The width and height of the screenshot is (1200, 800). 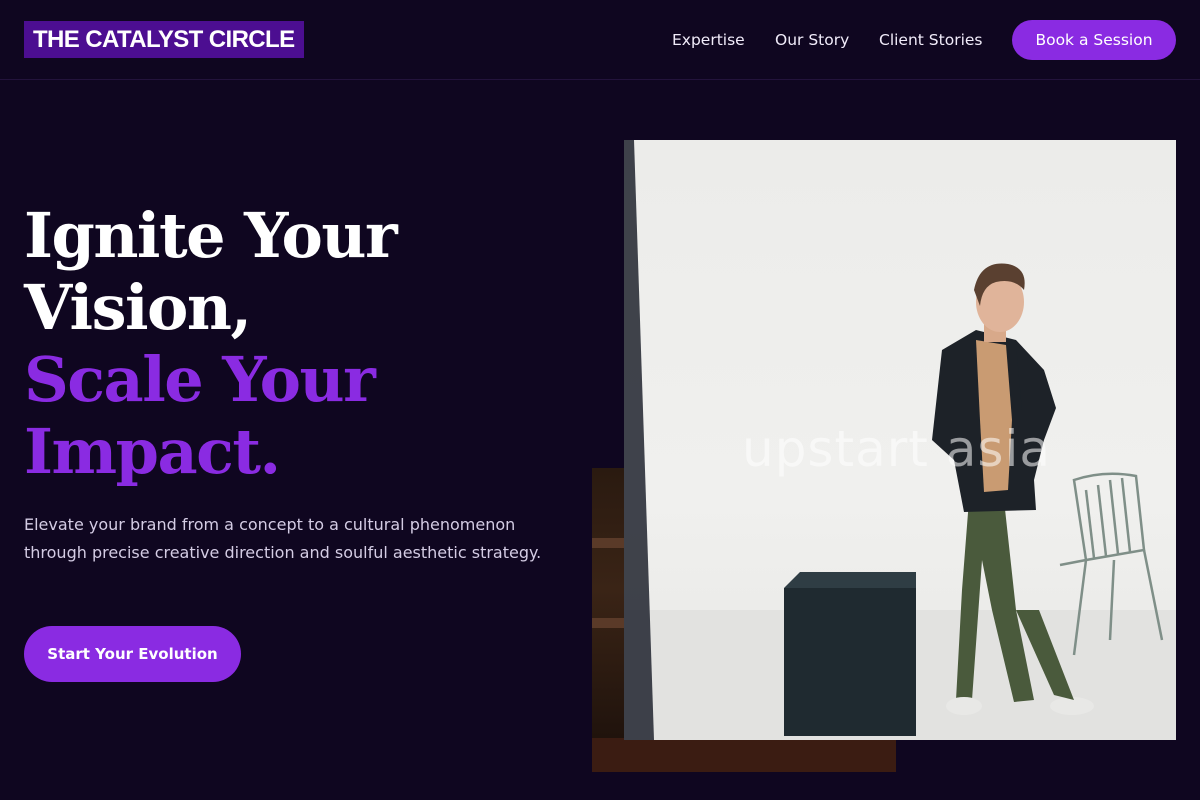 I want to click on brand-logo: THE CATALYST CIRCLE, so click(x=164, y=39).